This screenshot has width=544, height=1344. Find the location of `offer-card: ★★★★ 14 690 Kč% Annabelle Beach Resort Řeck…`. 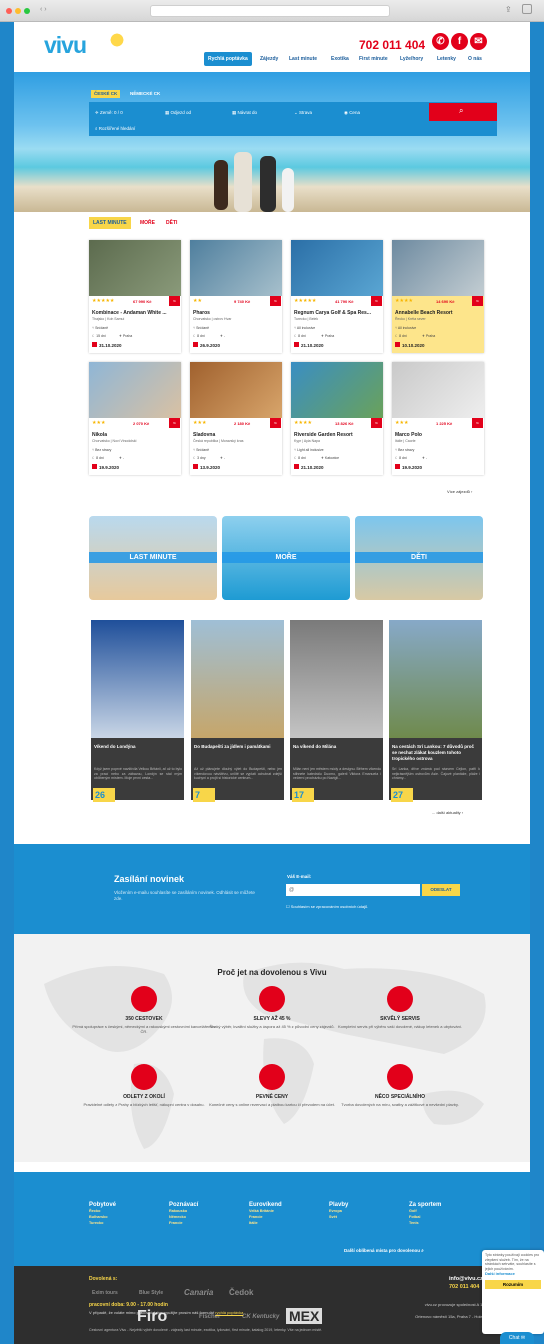

offer-card: ★★★★ 14 690 Kč% Annabelle Beach Resort Řeck… is located at coordinates (438, 296).